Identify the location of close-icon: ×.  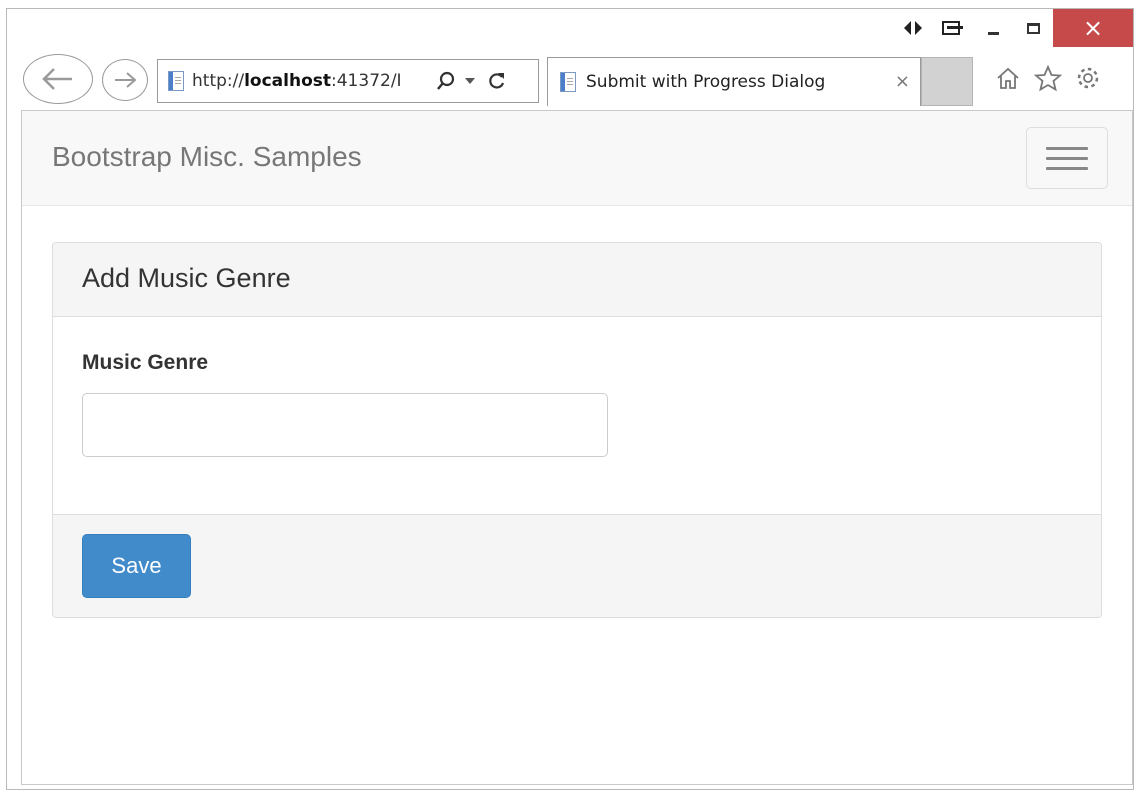
(1093, 28).